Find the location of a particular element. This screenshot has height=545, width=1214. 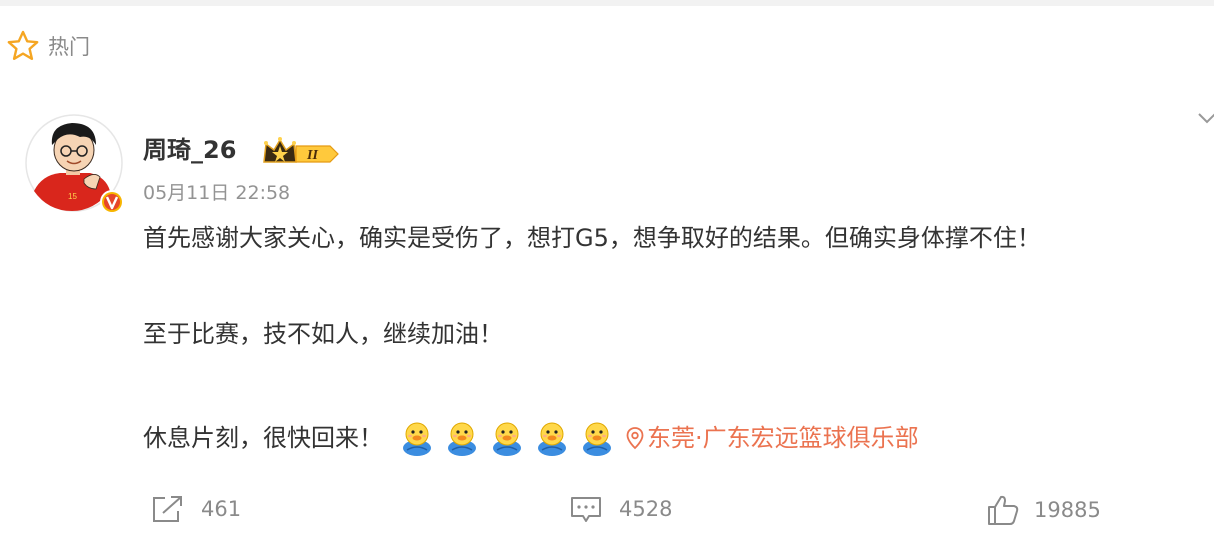

like-button: 19885 is located at coordinates (1043, 510).